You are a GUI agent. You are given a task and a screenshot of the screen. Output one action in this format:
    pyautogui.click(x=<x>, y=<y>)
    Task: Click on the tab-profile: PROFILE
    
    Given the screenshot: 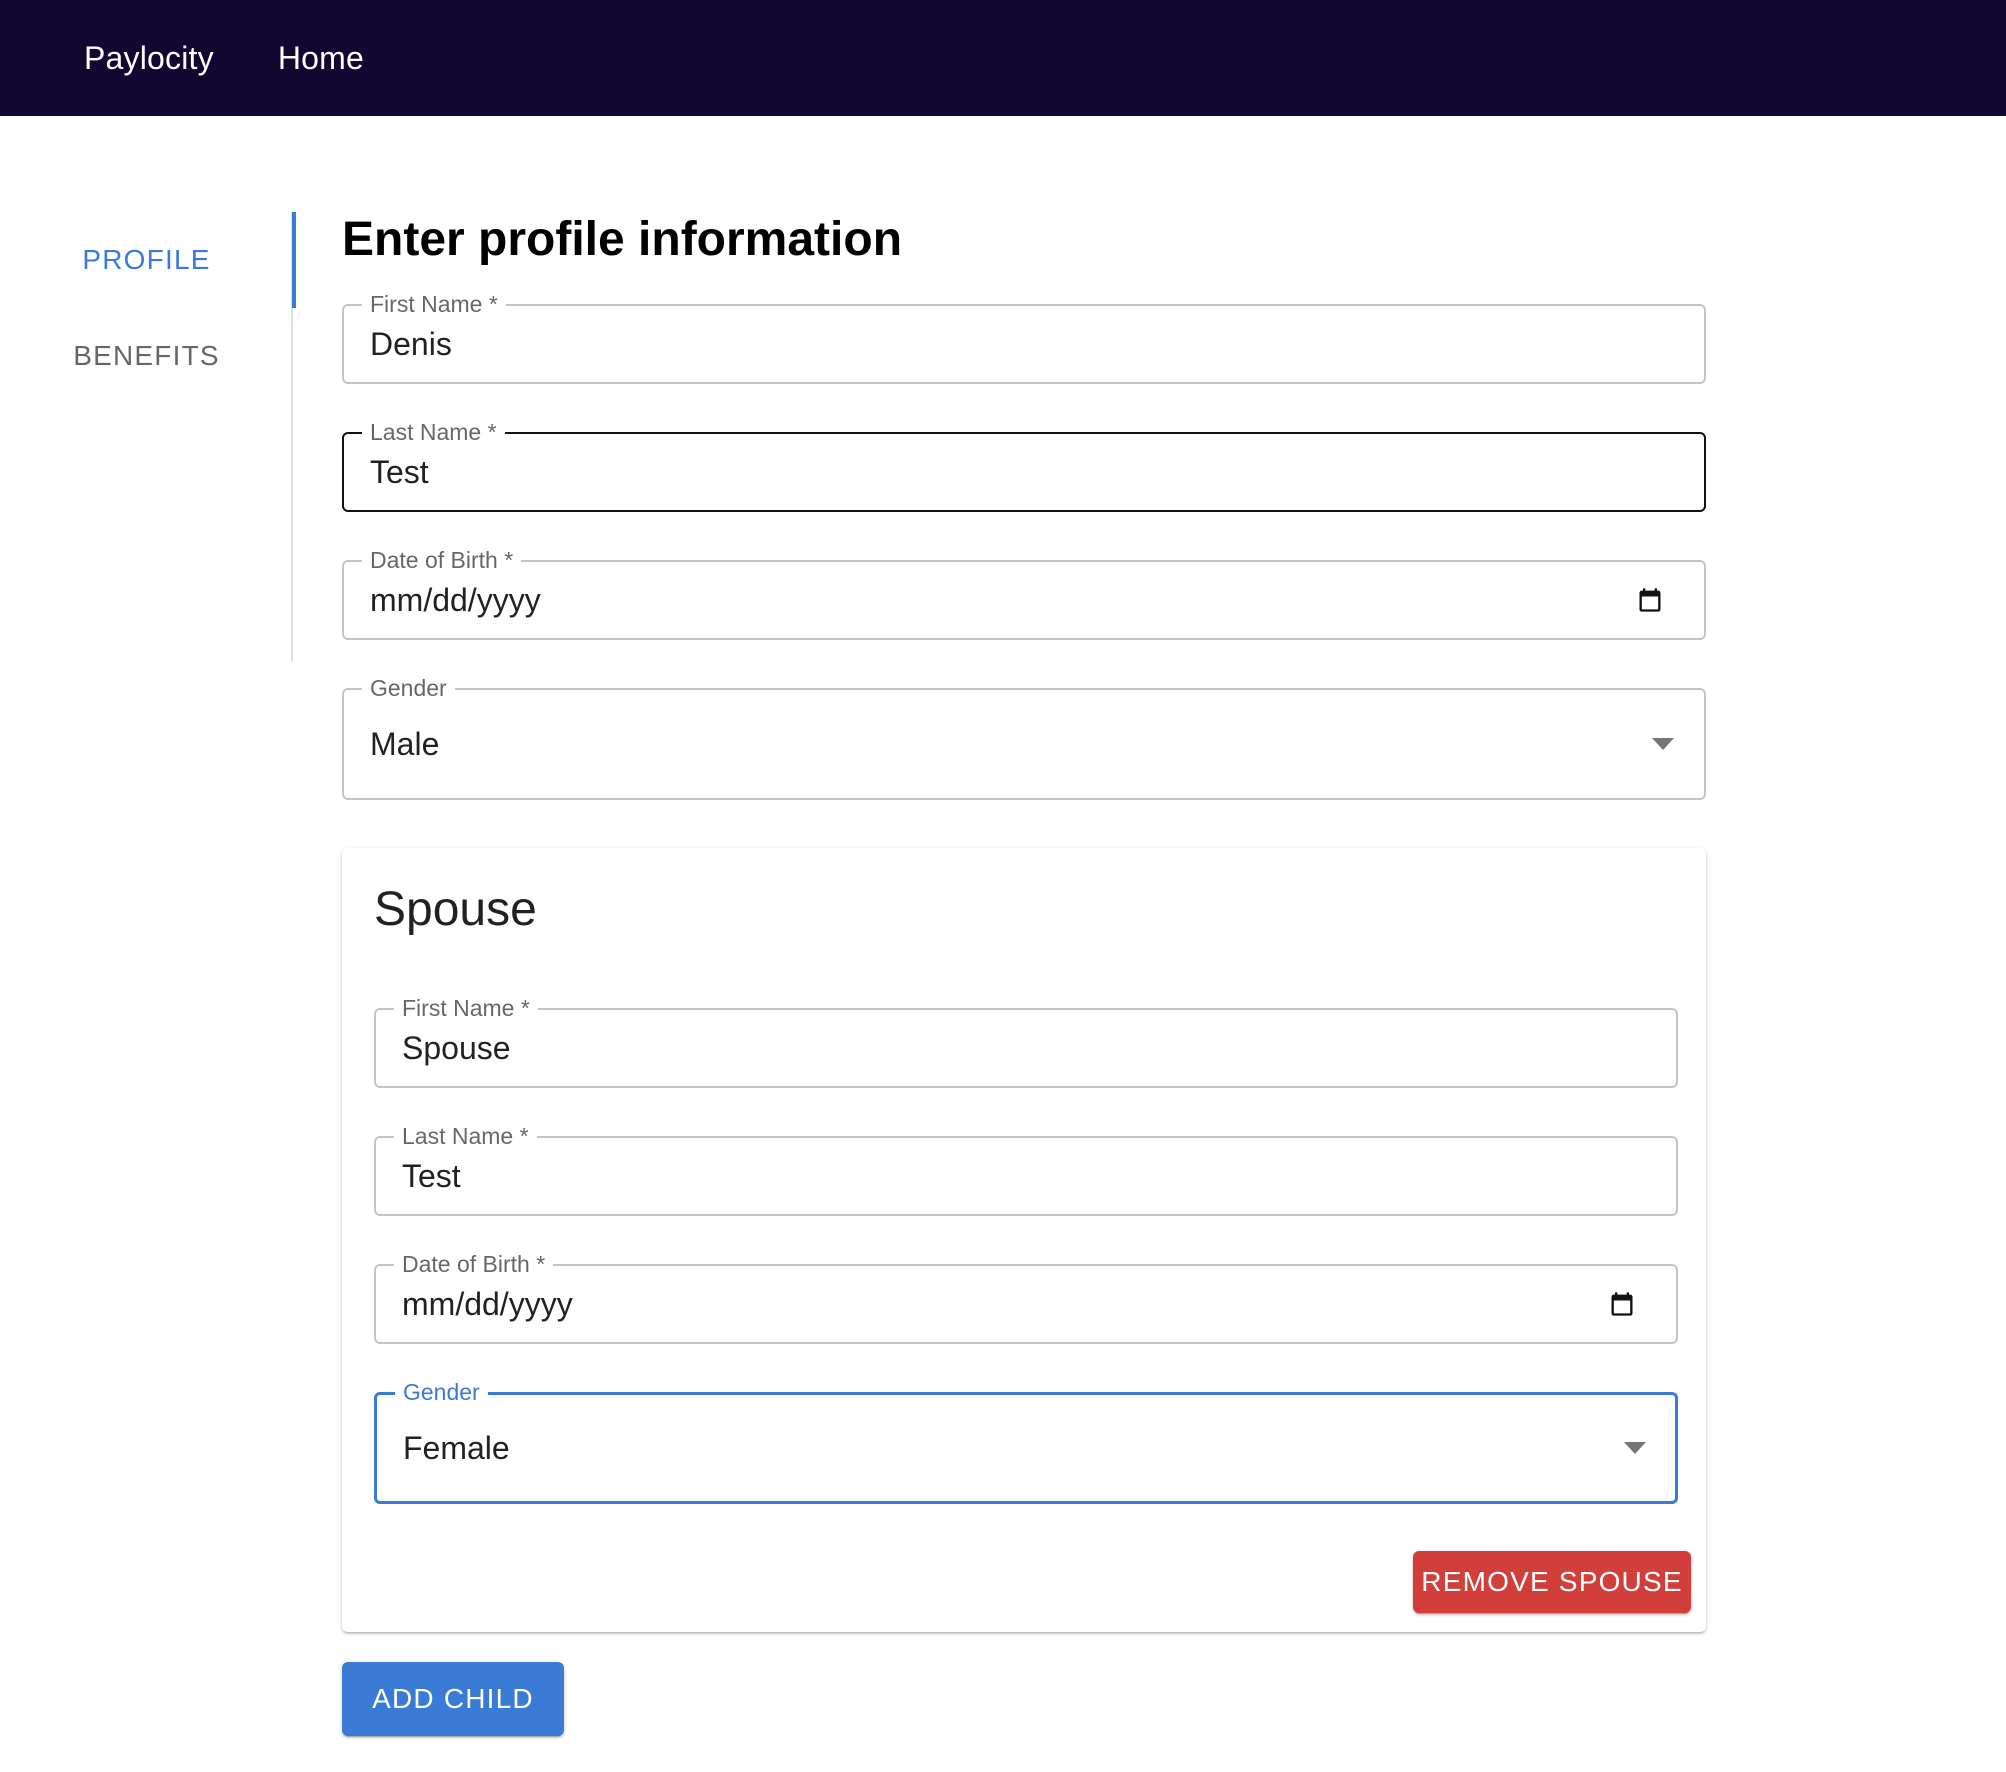 What is the action you would take?
    pyautogui.click(x=148, y=260)
    